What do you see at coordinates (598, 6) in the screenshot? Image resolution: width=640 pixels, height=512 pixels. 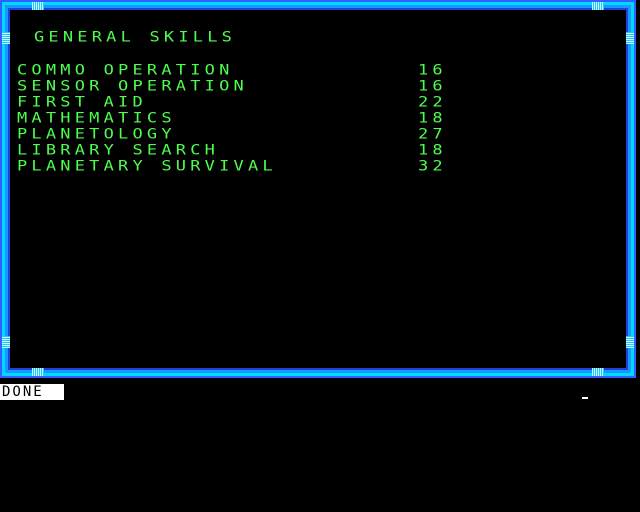 I see `frame-ornament-top-right` at bounding box center [598, 6].